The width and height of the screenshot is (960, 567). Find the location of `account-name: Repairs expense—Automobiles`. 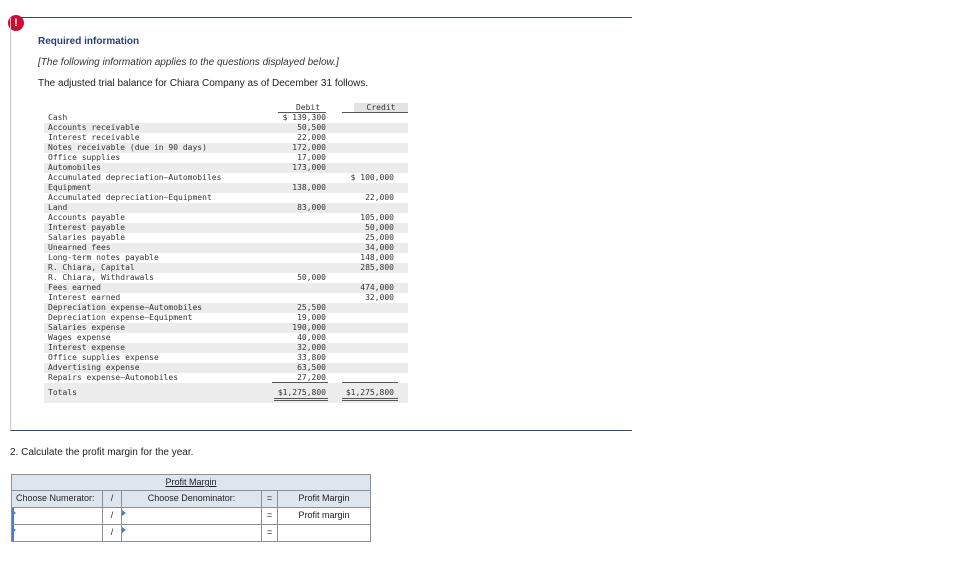

account-name: Repairs expense—Automobiles is located at coordinates (113, 377).